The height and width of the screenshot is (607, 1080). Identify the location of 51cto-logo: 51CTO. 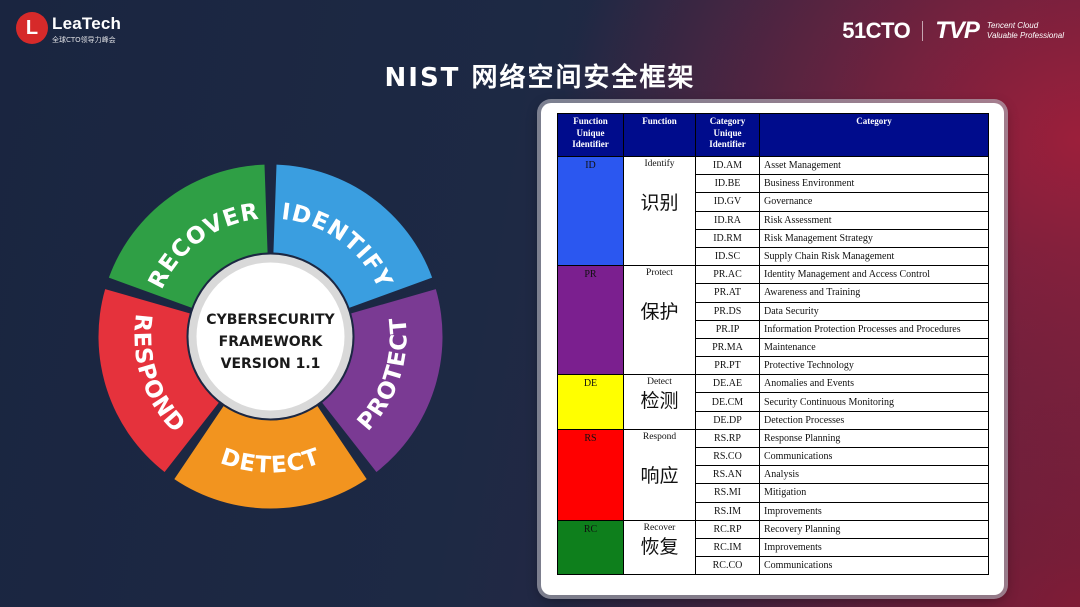
(876, 30).